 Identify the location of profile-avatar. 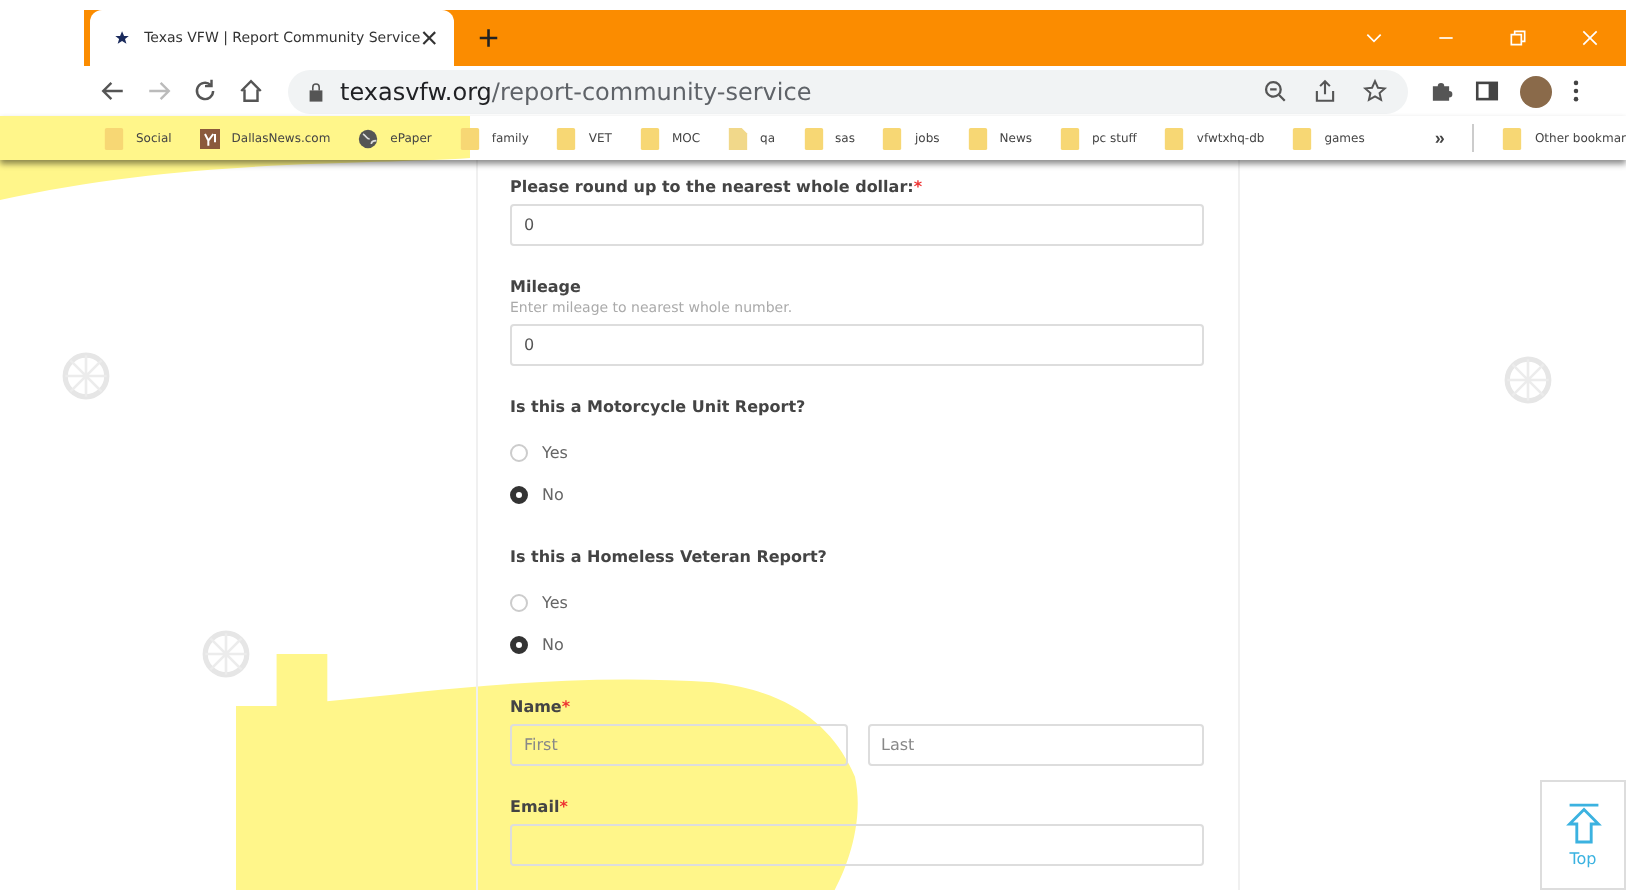
(1536, 91).